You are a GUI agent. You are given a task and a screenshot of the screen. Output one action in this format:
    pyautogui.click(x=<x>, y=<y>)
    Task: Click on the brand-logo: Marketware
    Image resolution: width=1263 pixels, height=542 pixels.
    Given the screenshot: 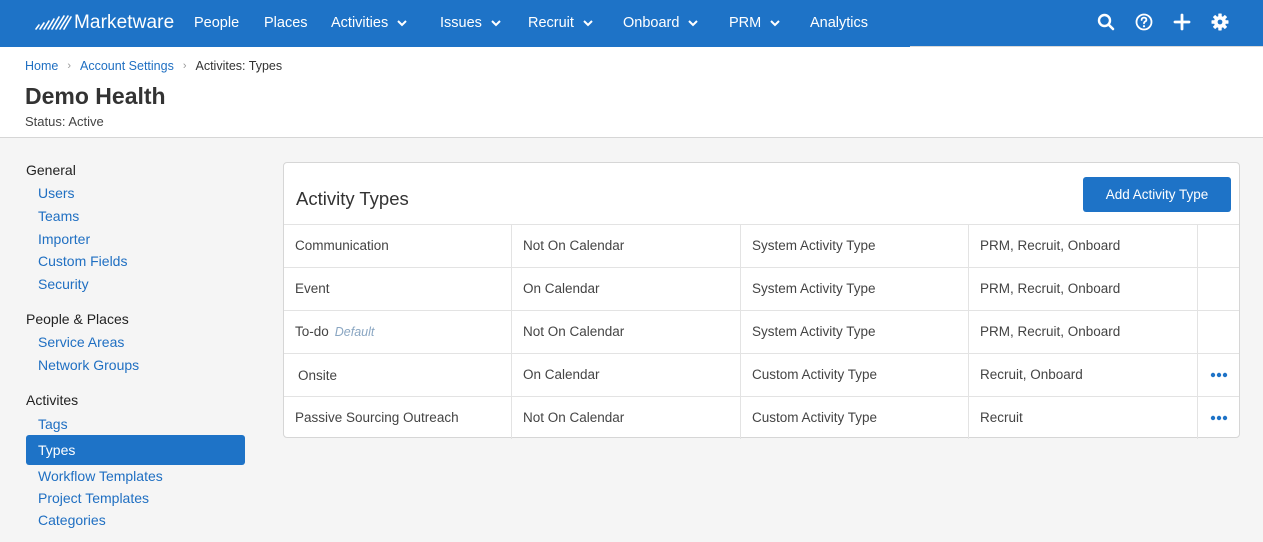 What is the action you would take?
    pyautogui.click(x=104, y=23)
    